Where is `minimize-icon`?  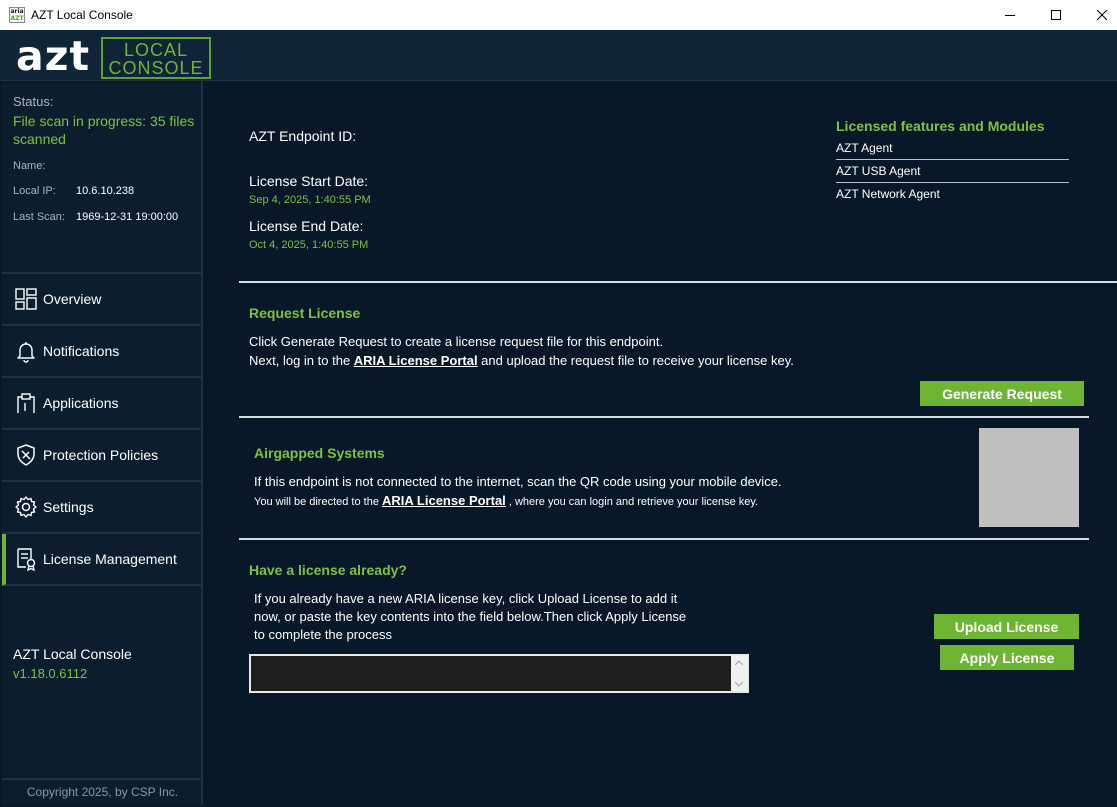
minimize-icon is located at coordinates (1010, 15).